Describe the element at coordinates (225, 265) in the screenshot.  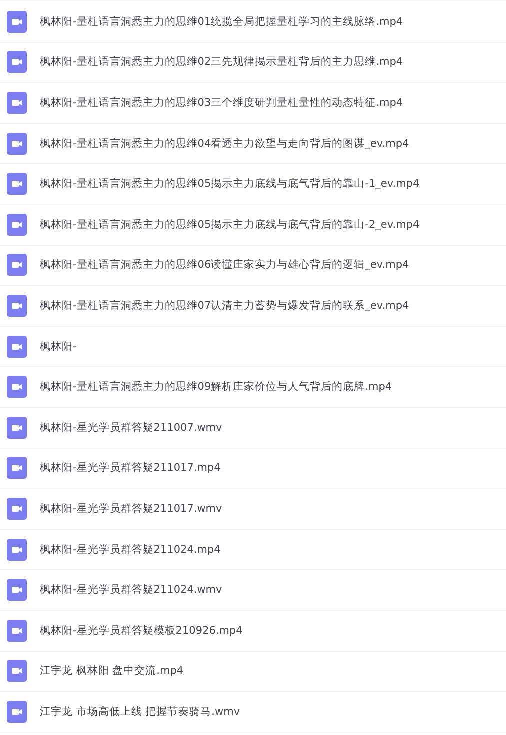
I see `file-name: 枫林阳-量柱语言洞悉主力的思维06读懂庄家实力与雄心背后的逻辑_ev.mp4` at that location.